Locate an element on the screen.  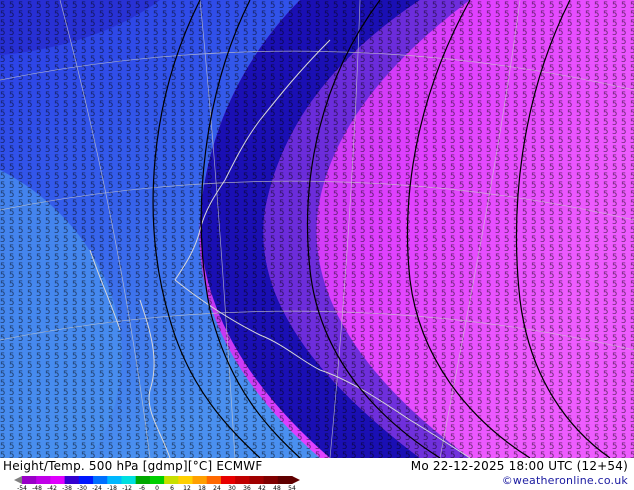
legend-tick-label: -54 is located at coordinates (22, 487).